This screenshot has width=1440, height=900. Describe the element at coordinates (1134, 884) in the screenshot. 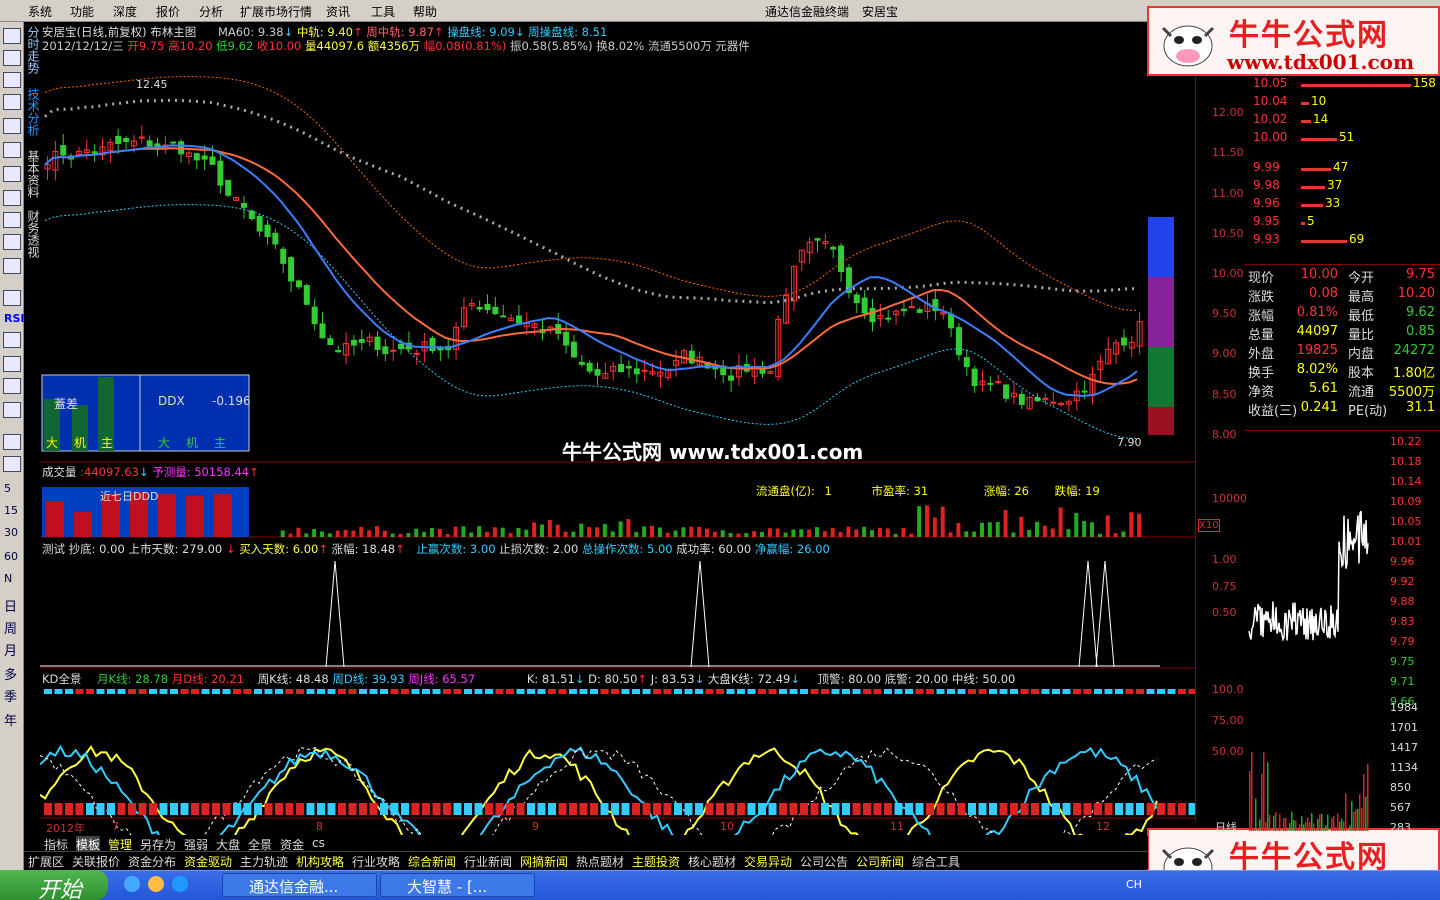

I see `lang-indicator: CH` at that location.